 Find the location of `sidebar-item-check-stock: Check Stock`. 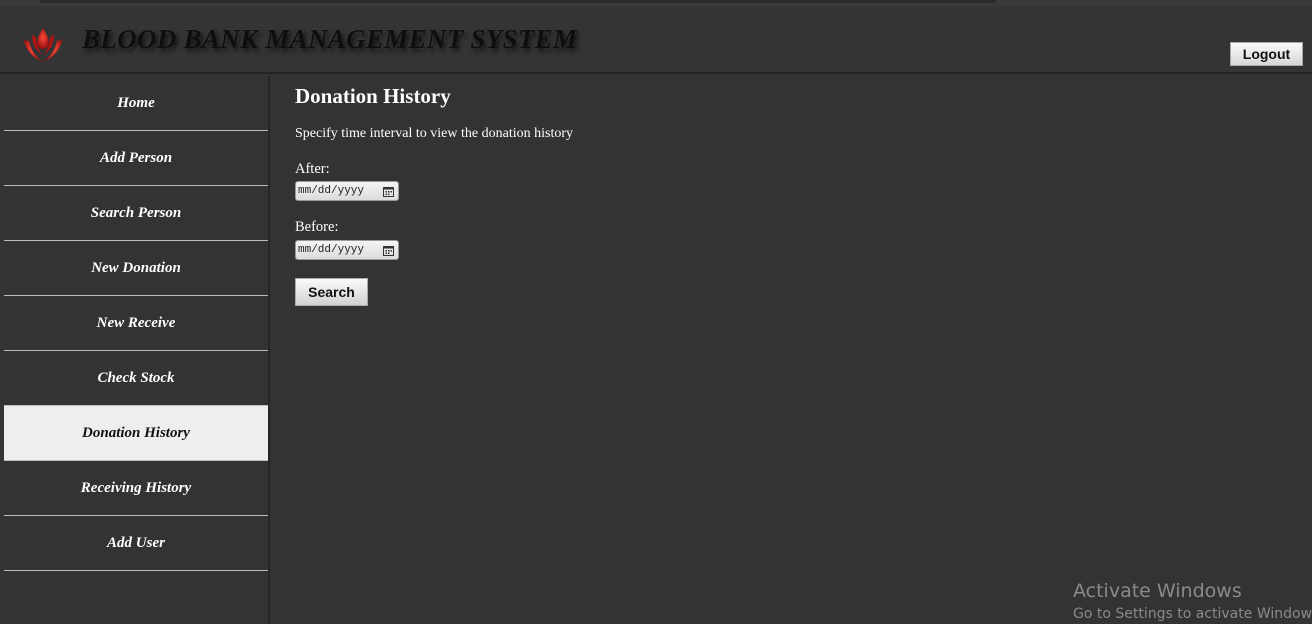

sidebar-item-check-stock: Check Stock is located at coordinates (136, 378).